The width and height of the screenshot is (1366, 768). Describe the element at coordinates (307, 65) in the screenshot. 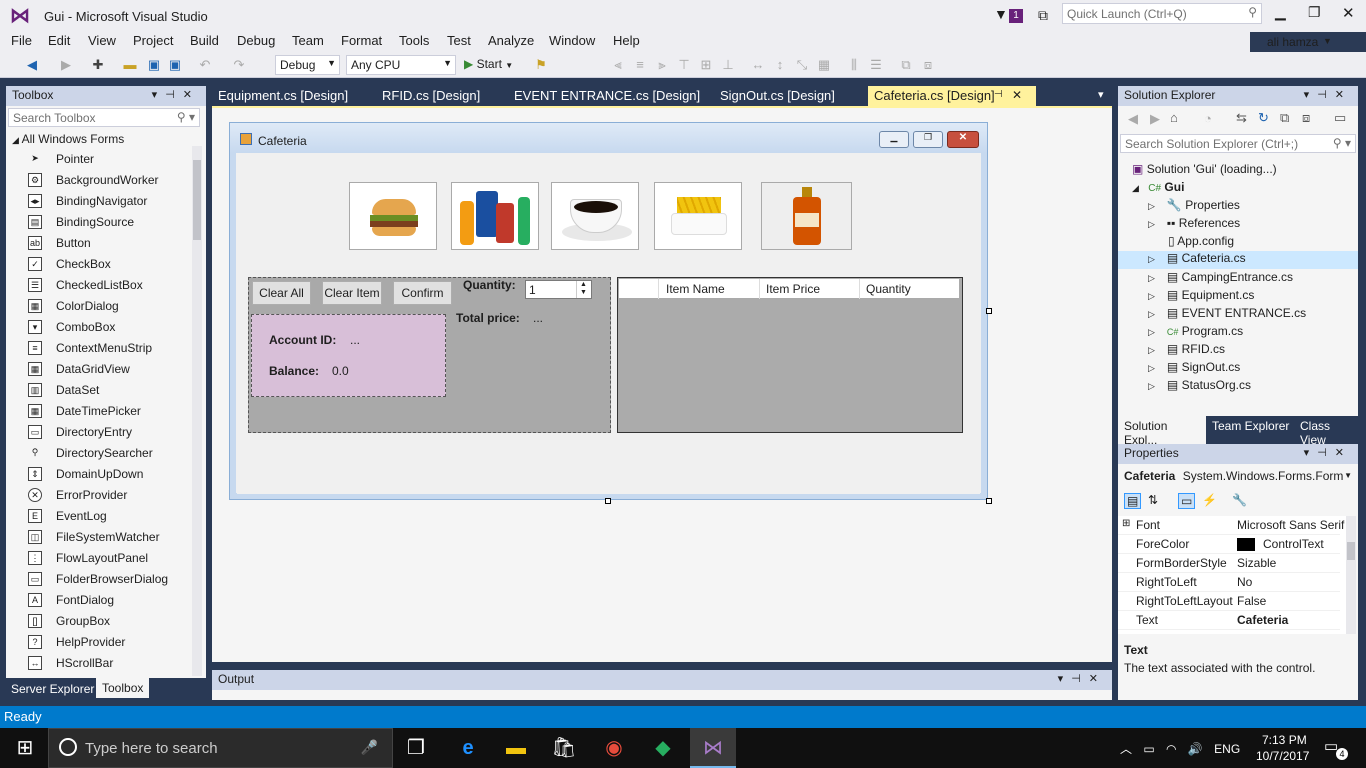

I see `solution-config-select: Debug ▼` at that location.